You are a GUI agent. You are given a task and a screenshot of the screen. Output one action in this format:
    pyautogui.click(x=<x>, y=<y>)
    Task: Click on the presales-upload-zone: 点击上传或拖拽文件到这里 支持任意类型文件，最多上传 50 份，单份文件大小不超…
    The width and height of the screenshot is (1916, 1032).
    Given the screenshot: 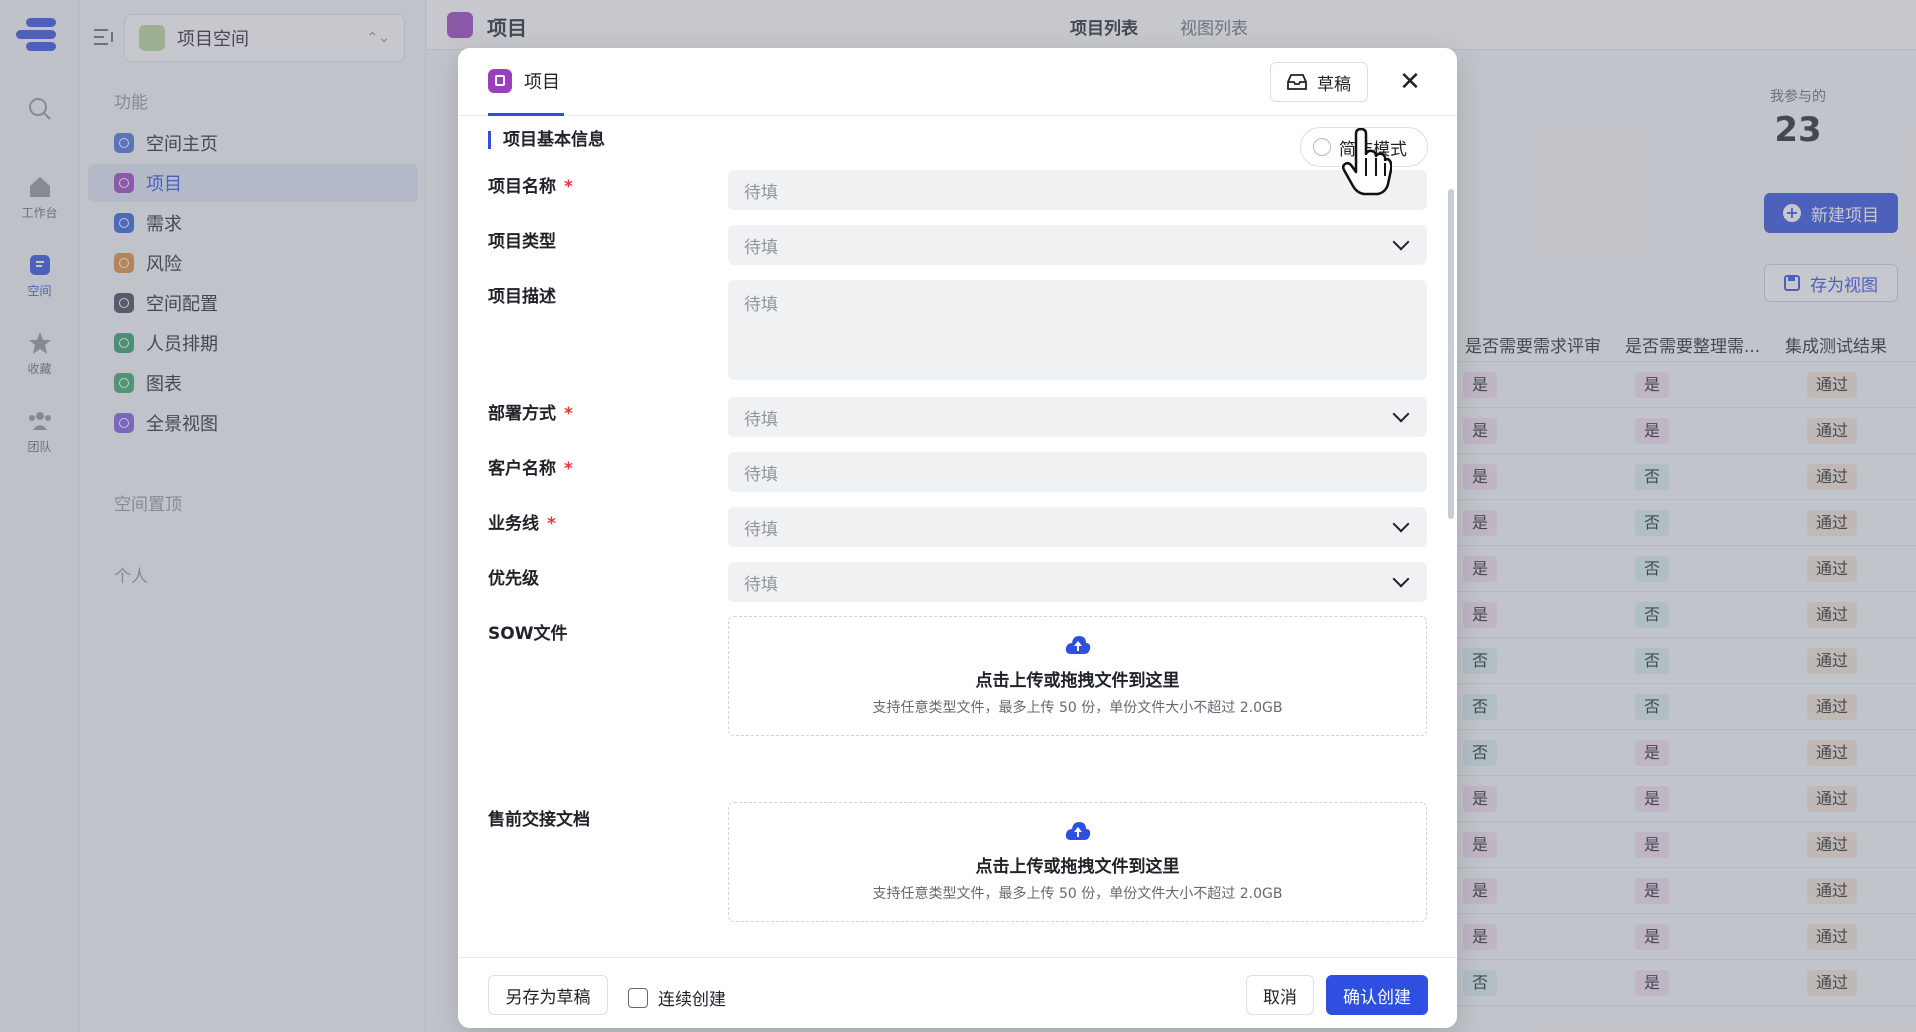 What is the action you would take?
    pyautogui.click(x=1077, y=862)
    